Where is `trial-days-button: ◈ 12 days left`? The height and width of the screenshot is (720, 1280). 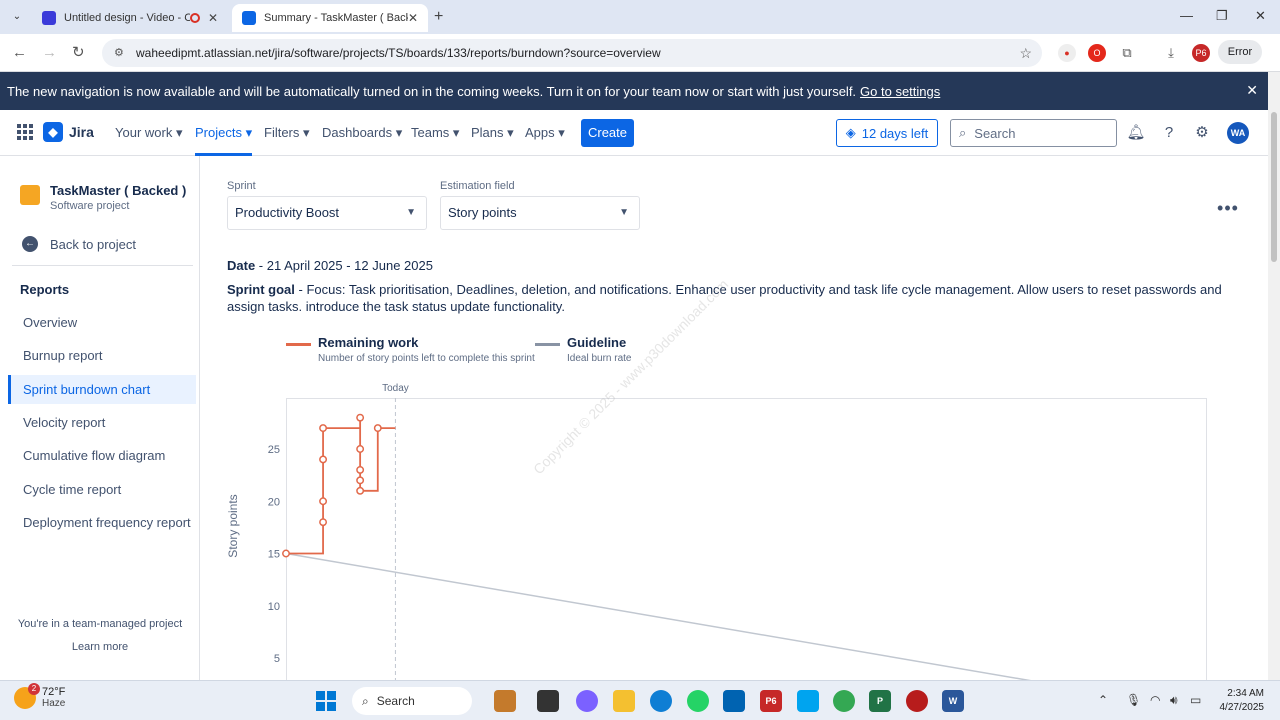
trial-days-button: ◈ 12 days left is located at coordinates (887, 133).